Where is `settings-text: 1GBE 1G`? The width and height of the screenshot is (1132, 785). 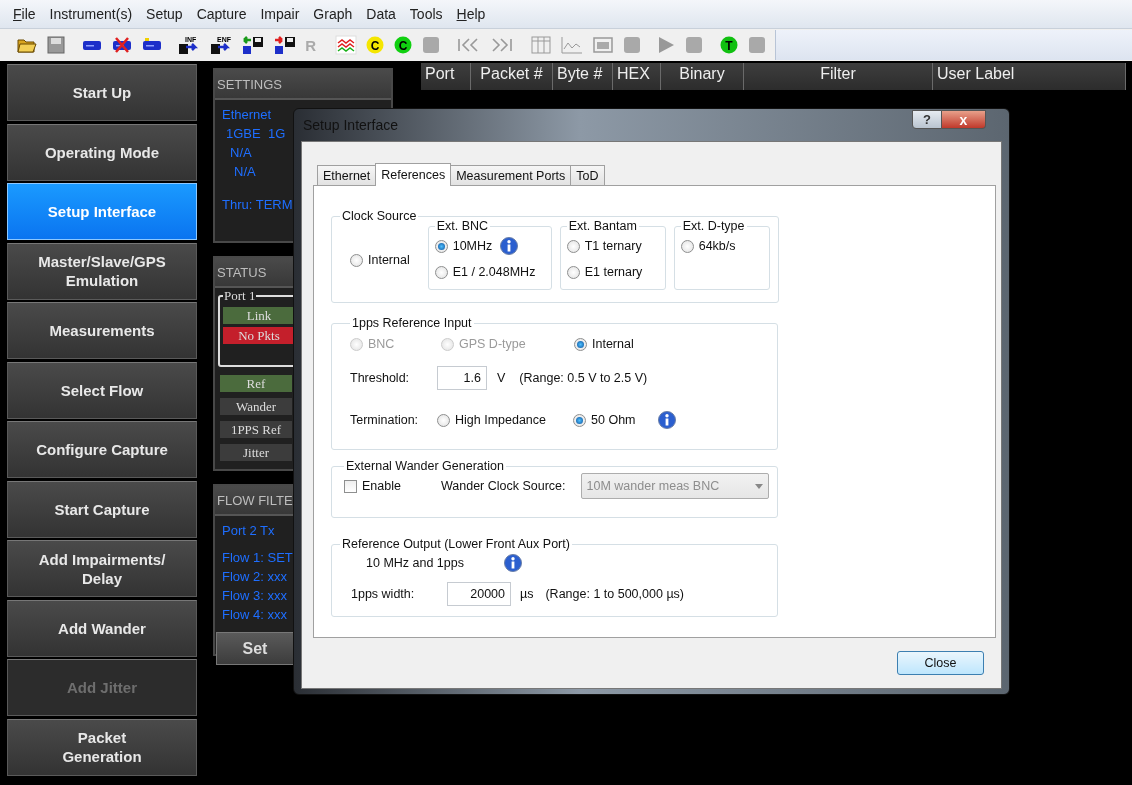
settings-text: 1GBE 1G is located at coordinates (255, 134).